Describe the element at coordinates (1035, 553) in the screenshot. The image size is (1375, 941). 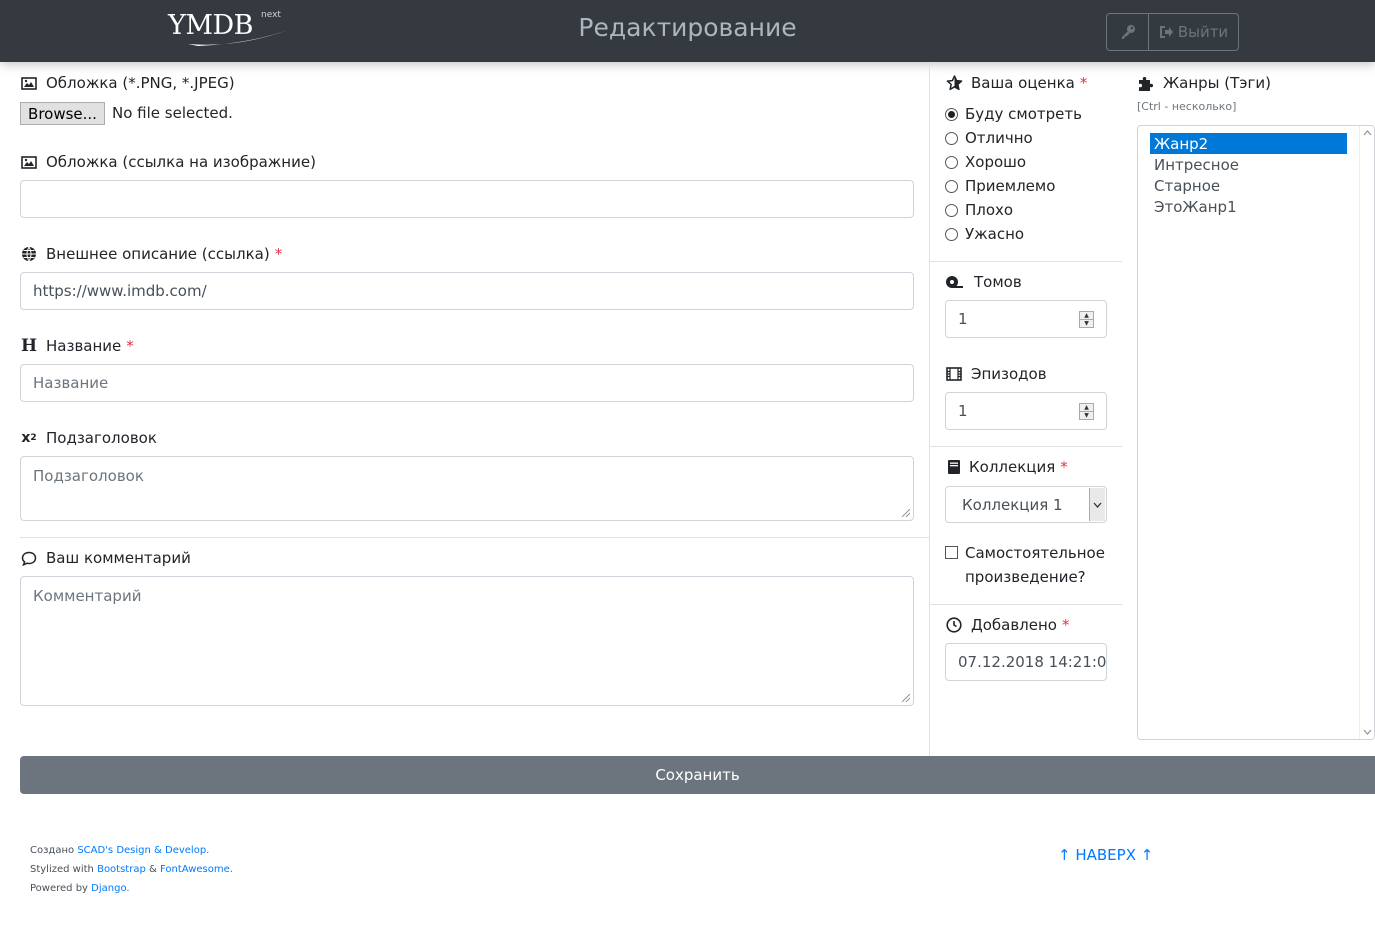
I see `standalone-label-line1: Самостоятельное` at that location.